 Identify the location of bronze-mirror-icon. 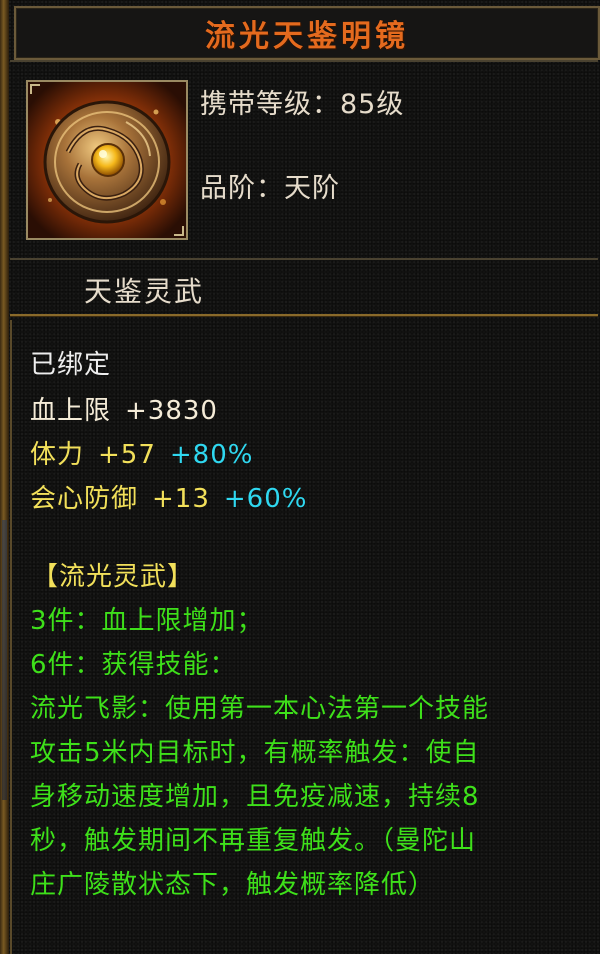
(107, 160).